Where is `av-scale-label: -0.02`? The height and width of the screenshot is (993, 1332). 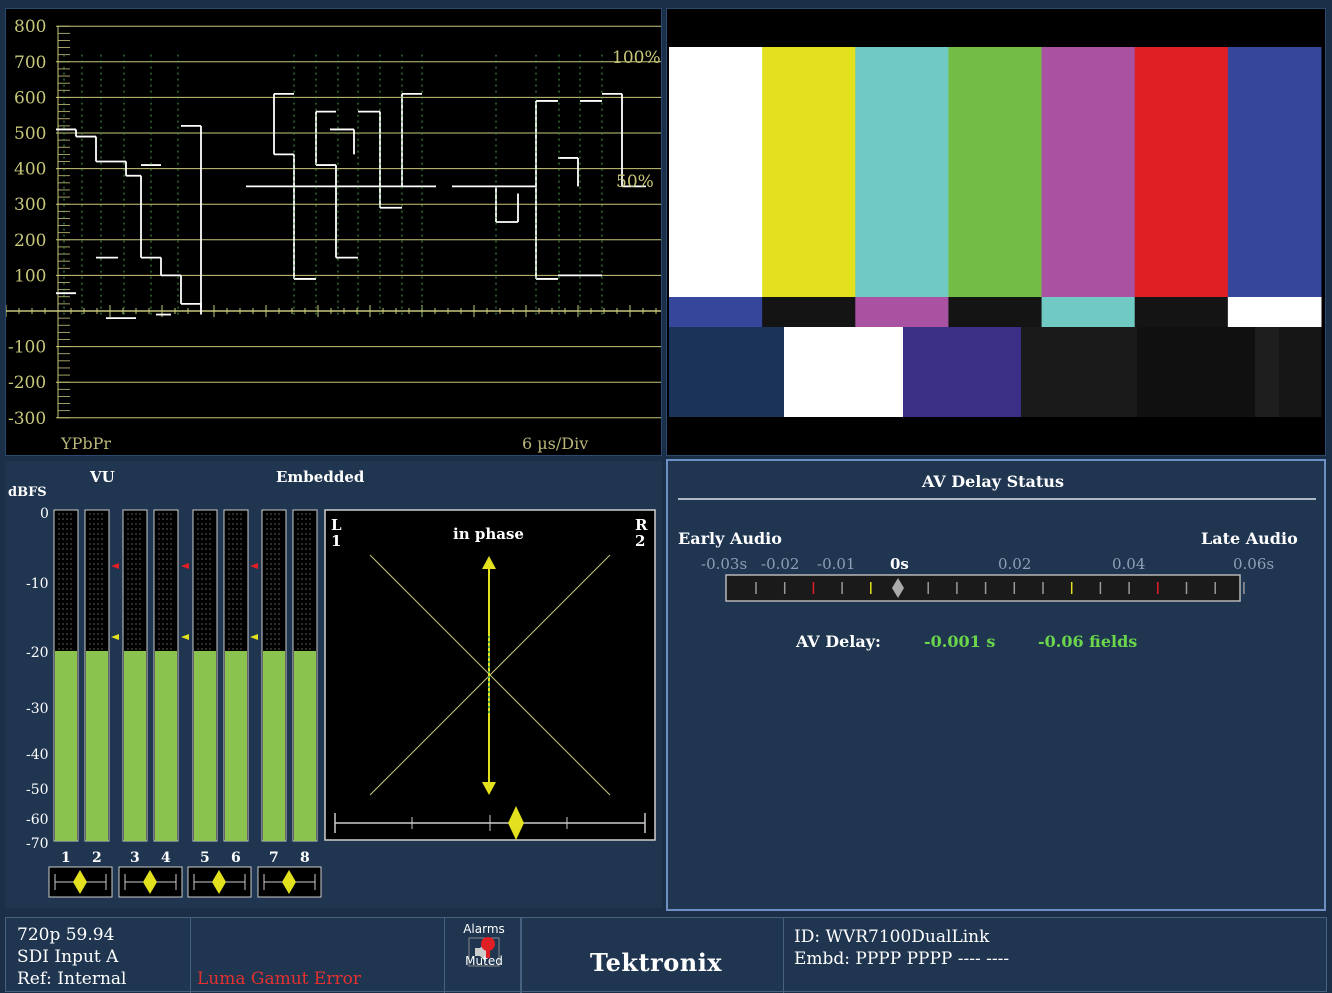 av-scale-label: -0.02 is located at coordinates (780, 564).